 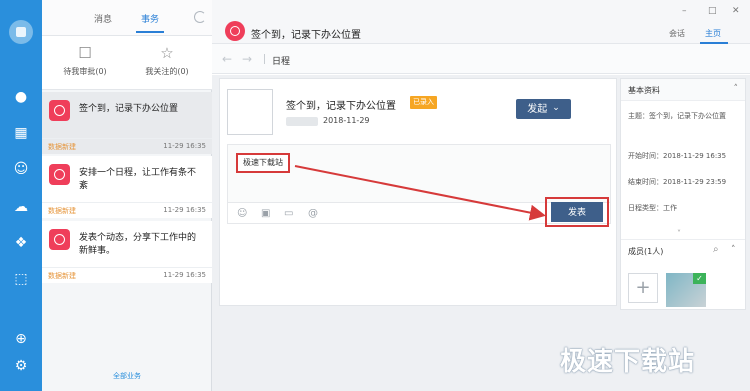 What do you see at coordinates (712, 11) in the screenshot?
I see `maximize-icon: □` at bounding box center [712, 11].